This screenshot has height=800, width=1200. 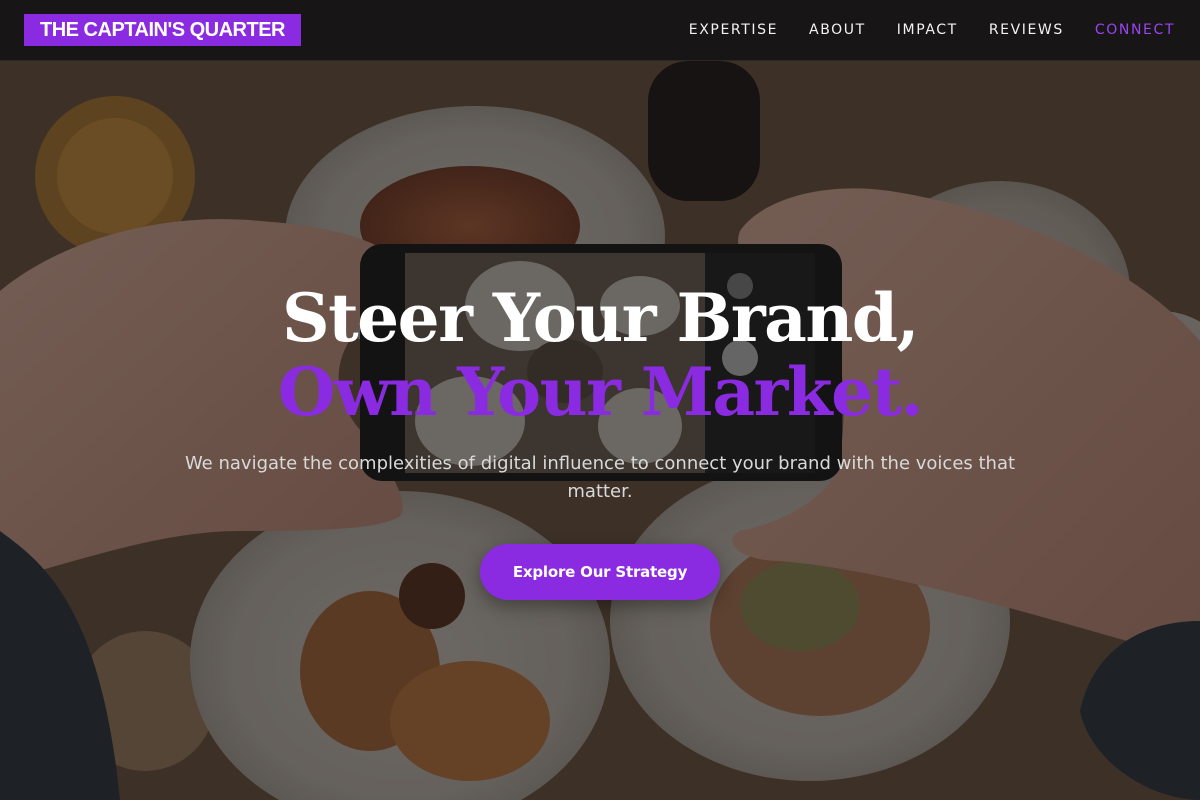 What do you see at coordinates (600, 318) in the screenshot?
I see `hero-headline-line1: Steer Your Brand,` at bounding box center [600, 318].